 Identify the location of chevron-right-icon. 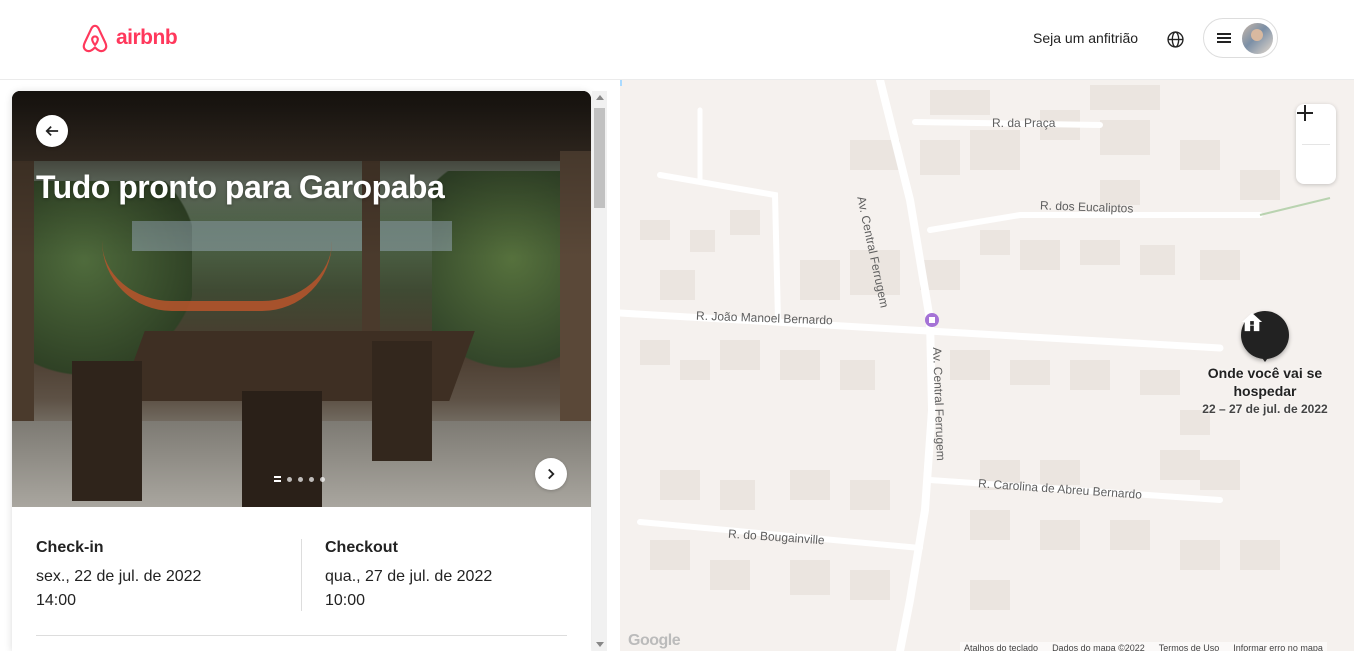
(551, 474).